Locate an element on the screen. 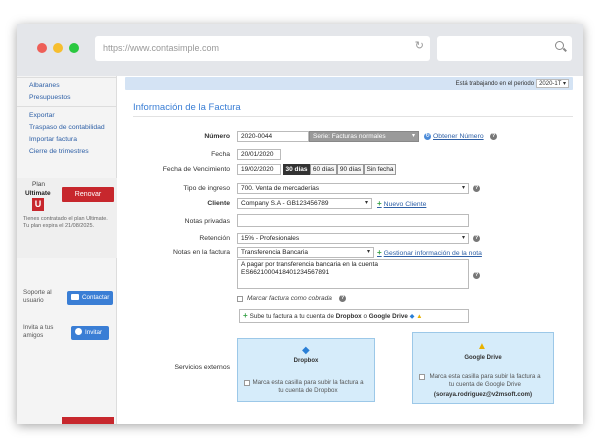 The image size is (600, 442). notas-privadas-input is located at coordinates (353, 220).